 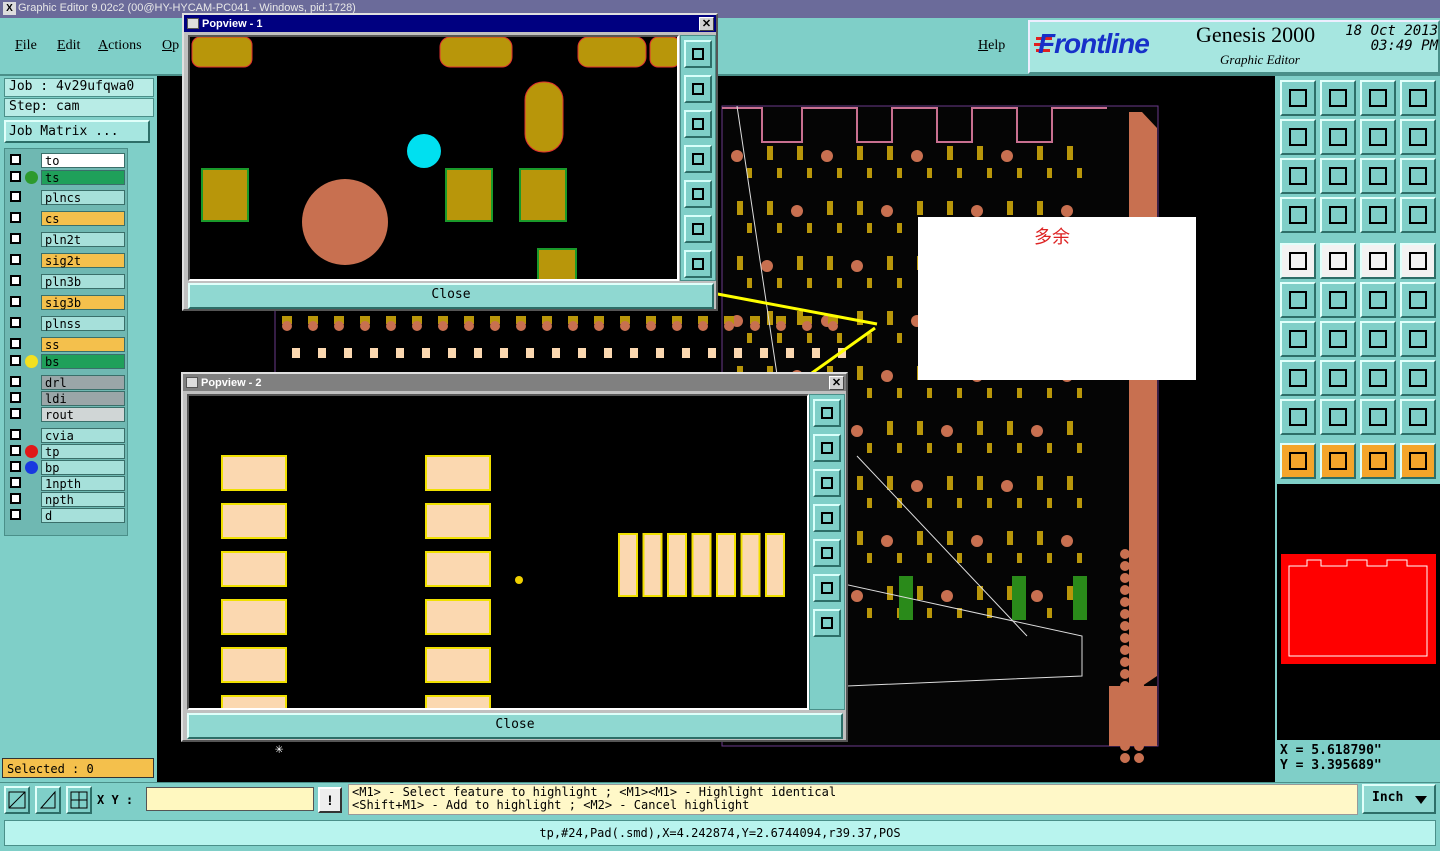 What do you see at coordinates (83, 483) in the screenshot?
I see `layer-name: 1npth` at bounding box center [83, 483].